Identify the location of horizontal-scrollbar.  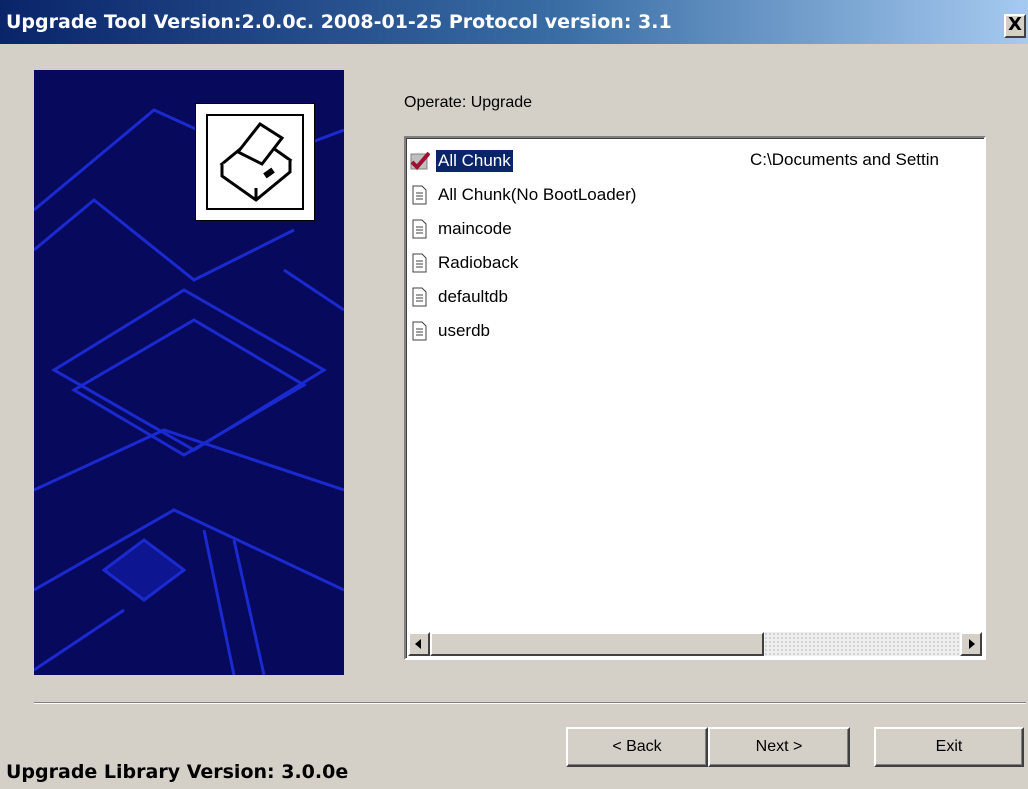
(695, 644).